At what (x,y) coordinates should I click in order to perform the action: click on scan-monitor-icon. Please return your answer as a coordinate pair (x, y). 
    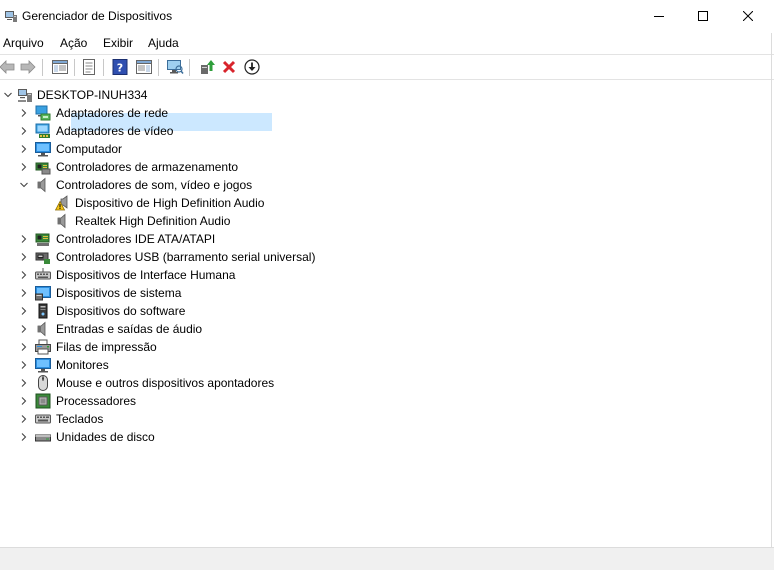
    Looking at the image, I should click on (175, 67).